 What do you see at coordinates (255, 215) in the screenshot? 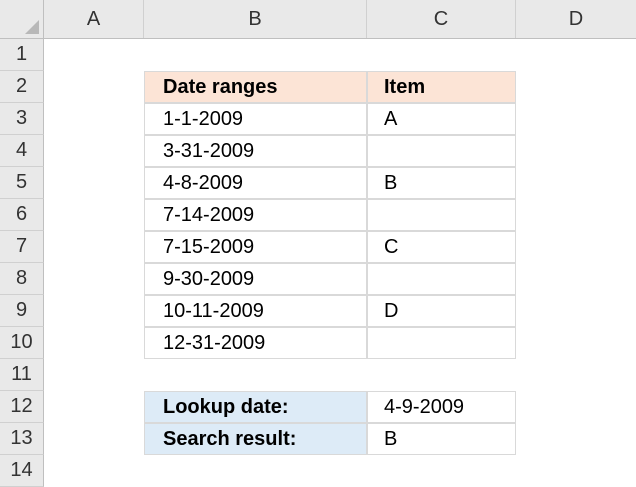
I see `cell-b6: 7-14-2009` at bounding box center [255, 215].